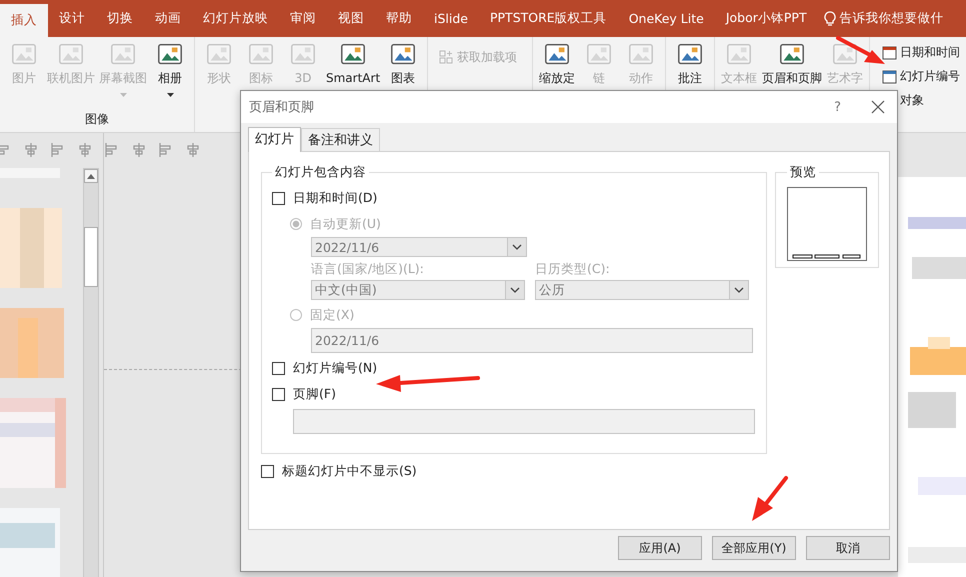 The width and height of the screenshot is (966, 577). Describe the element at coordinates (274, 139) in the screenshot. I see `dialog-tab: 幻灯片` at that location.